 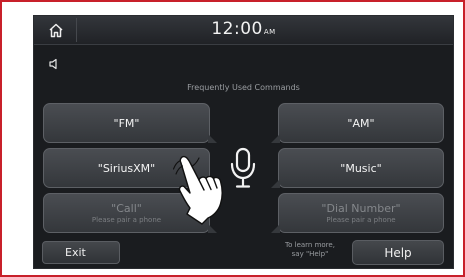 I want to click on command-label: "Call", so click(x=126, y=208).